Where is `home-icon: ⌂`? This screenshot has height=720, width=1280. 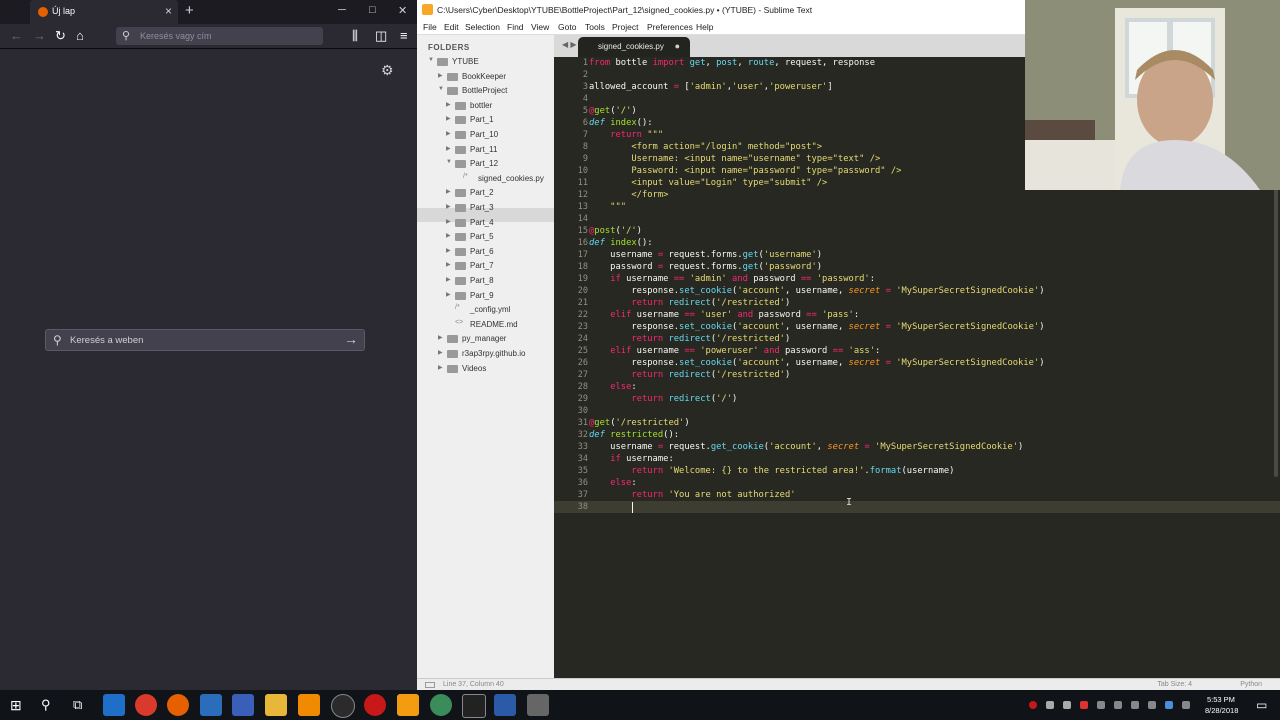
home-icon: ⌂ is located at coordinates (80, 35).